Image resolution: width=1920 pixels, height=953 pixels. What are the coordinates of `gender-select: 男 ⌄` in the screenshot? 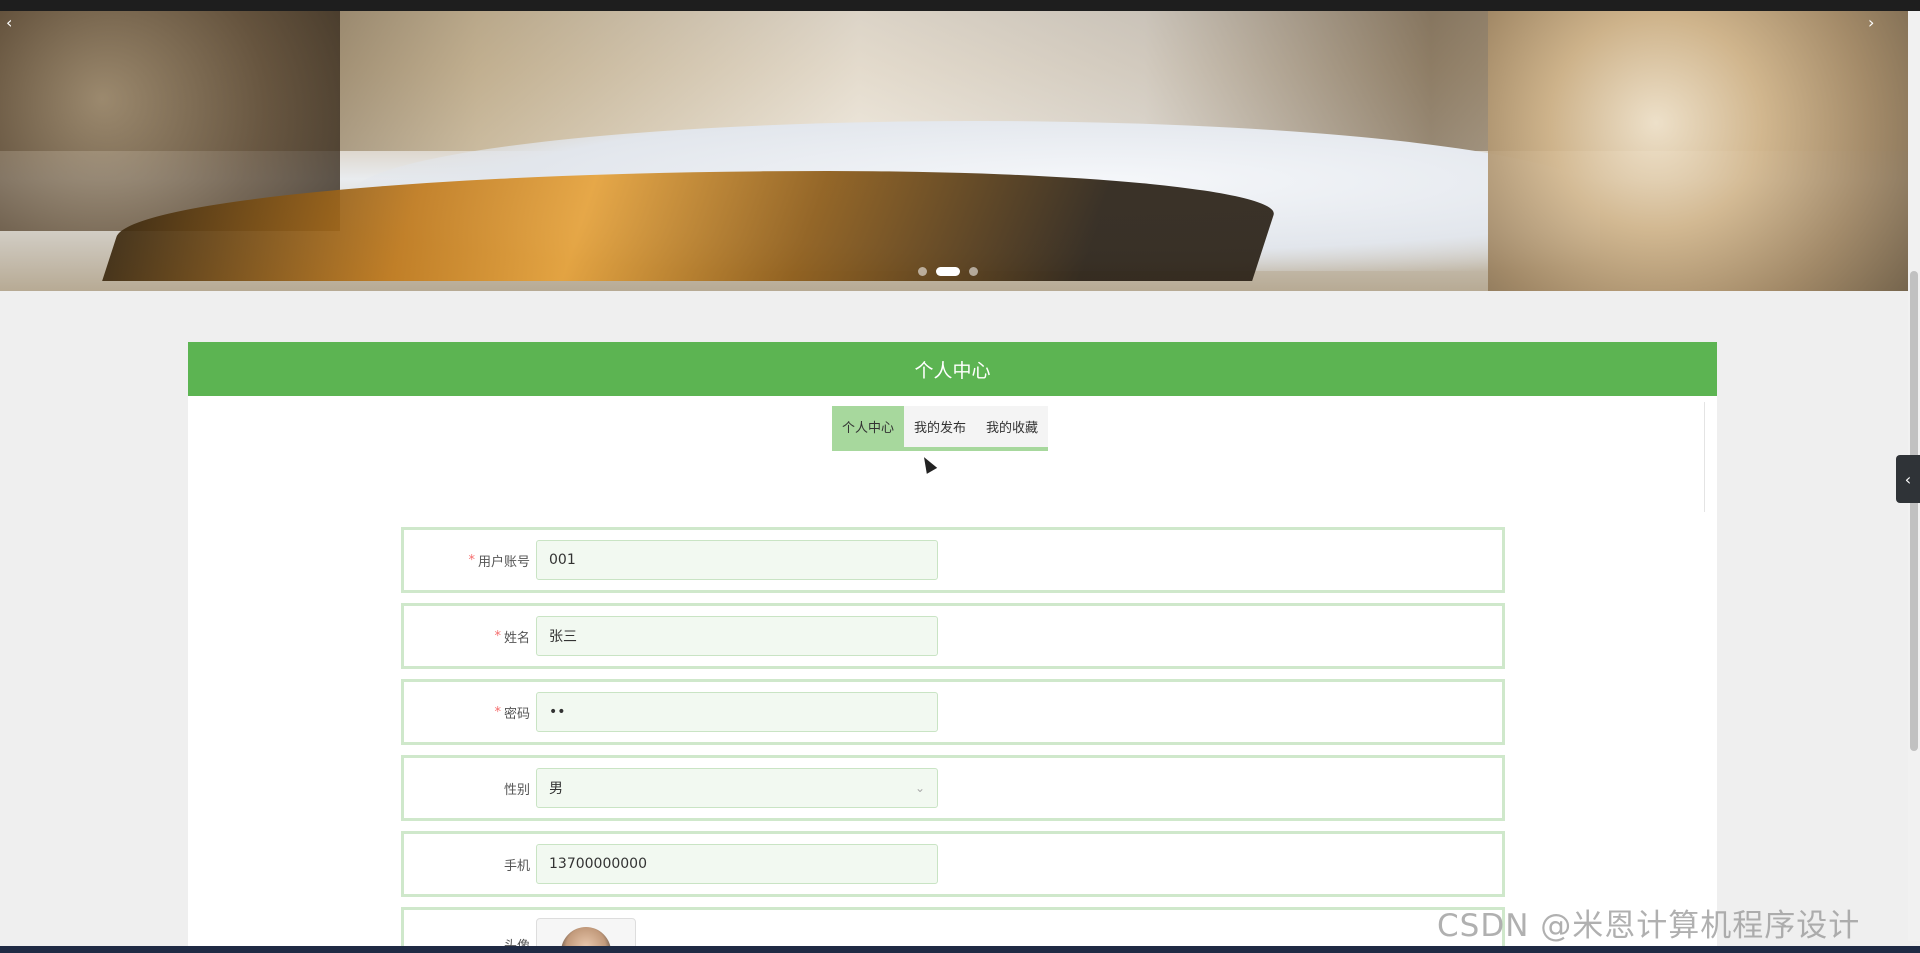 It's located at (737, 788).